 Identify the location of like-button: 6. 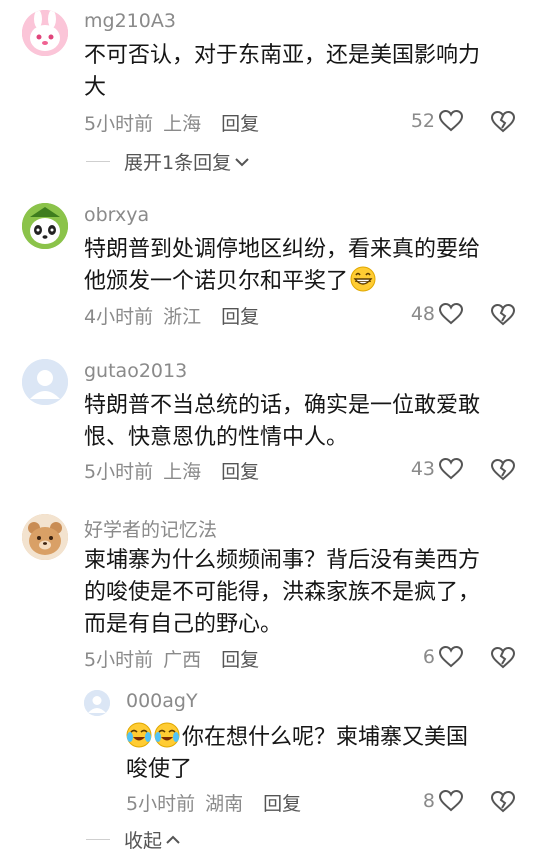
(443, 657).